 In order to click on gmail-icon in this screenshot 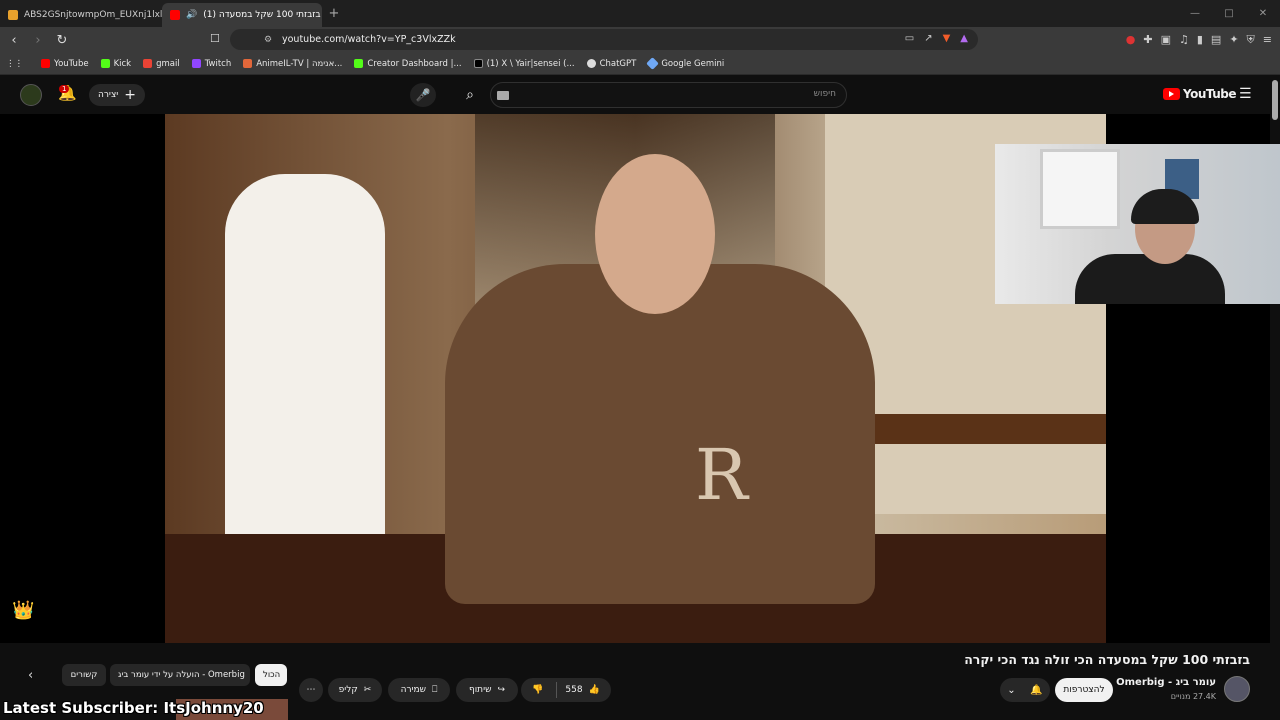, I will do `click(148, 63)`.